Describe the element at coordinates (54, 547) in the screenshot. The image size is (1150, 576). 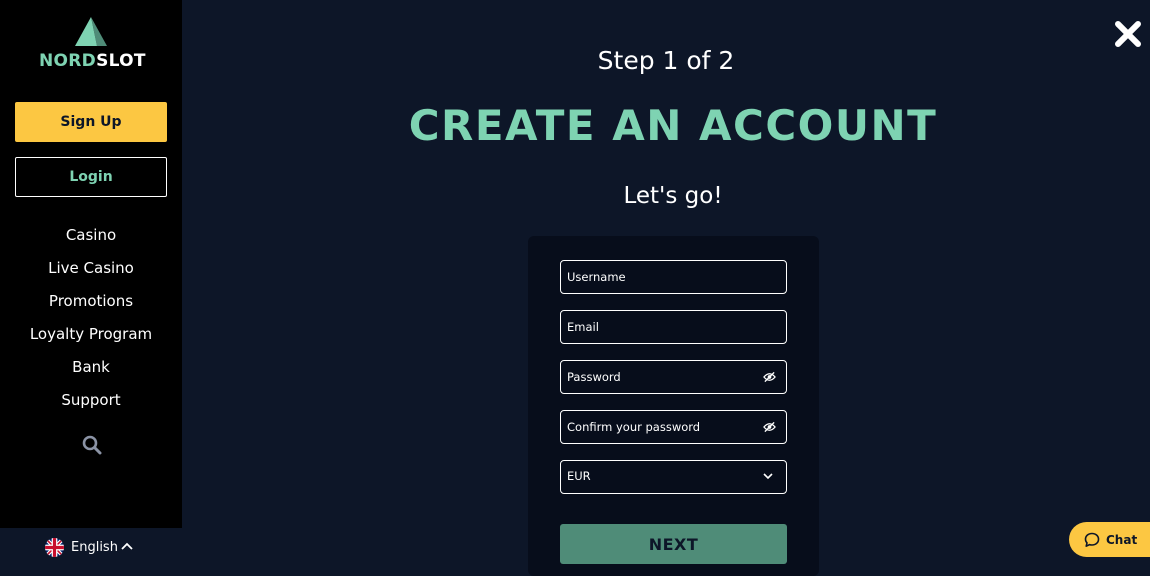
I see `uk-flag-icon` at that location.